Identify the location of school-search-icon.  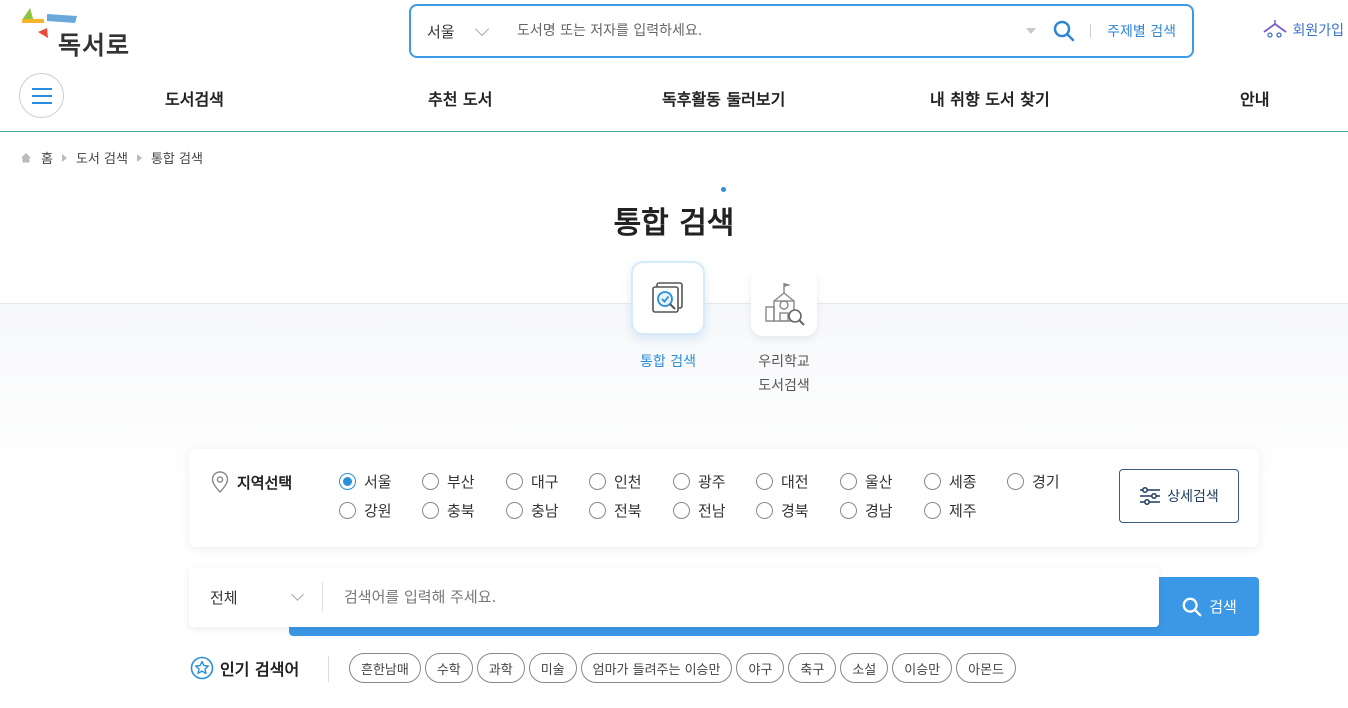
(785, 304).